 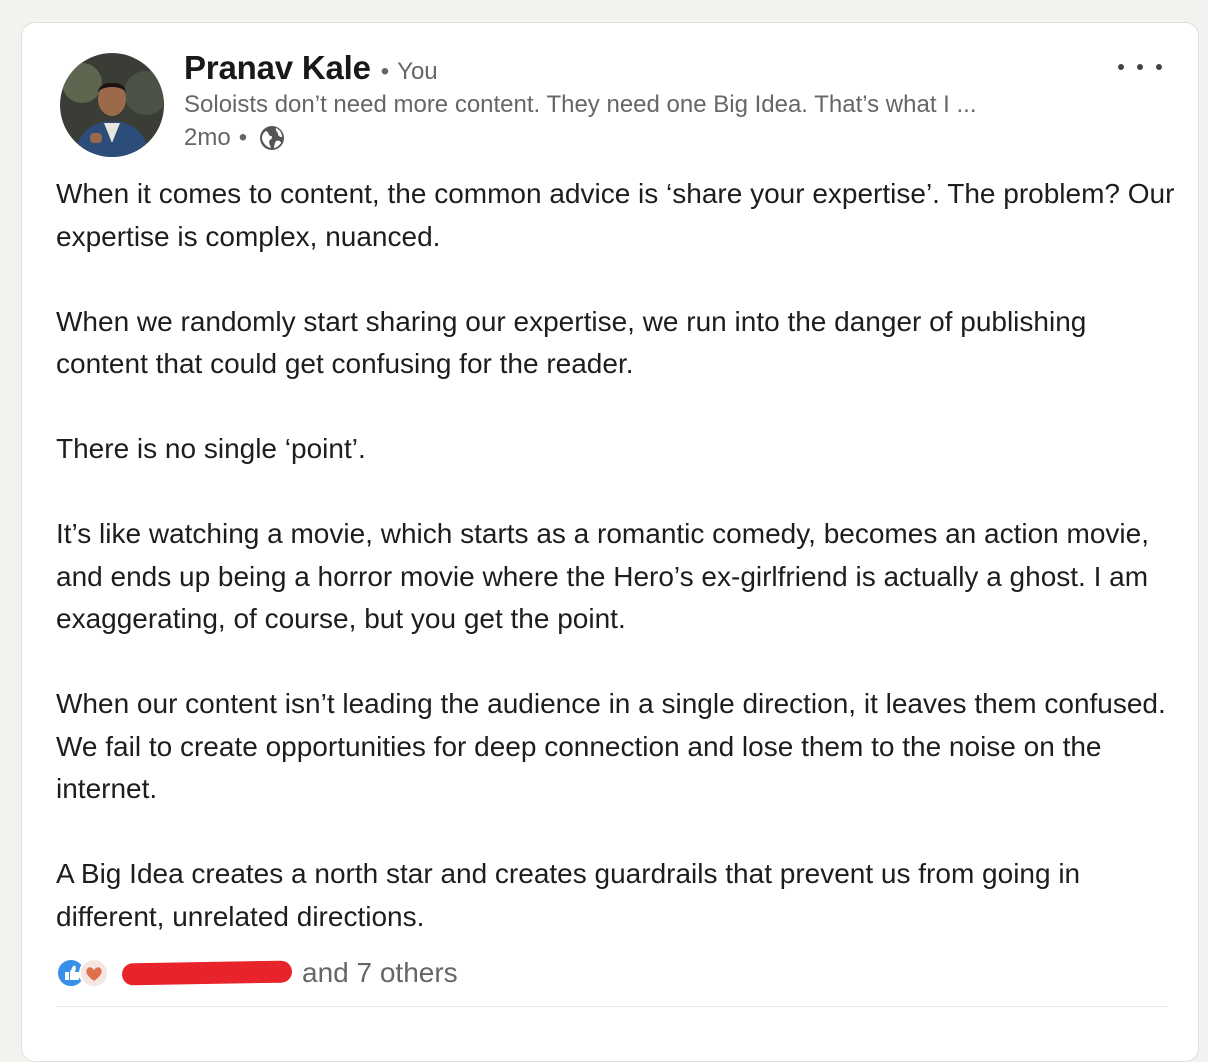 I want to click on reaction-icons, so click(x=85, y=973).